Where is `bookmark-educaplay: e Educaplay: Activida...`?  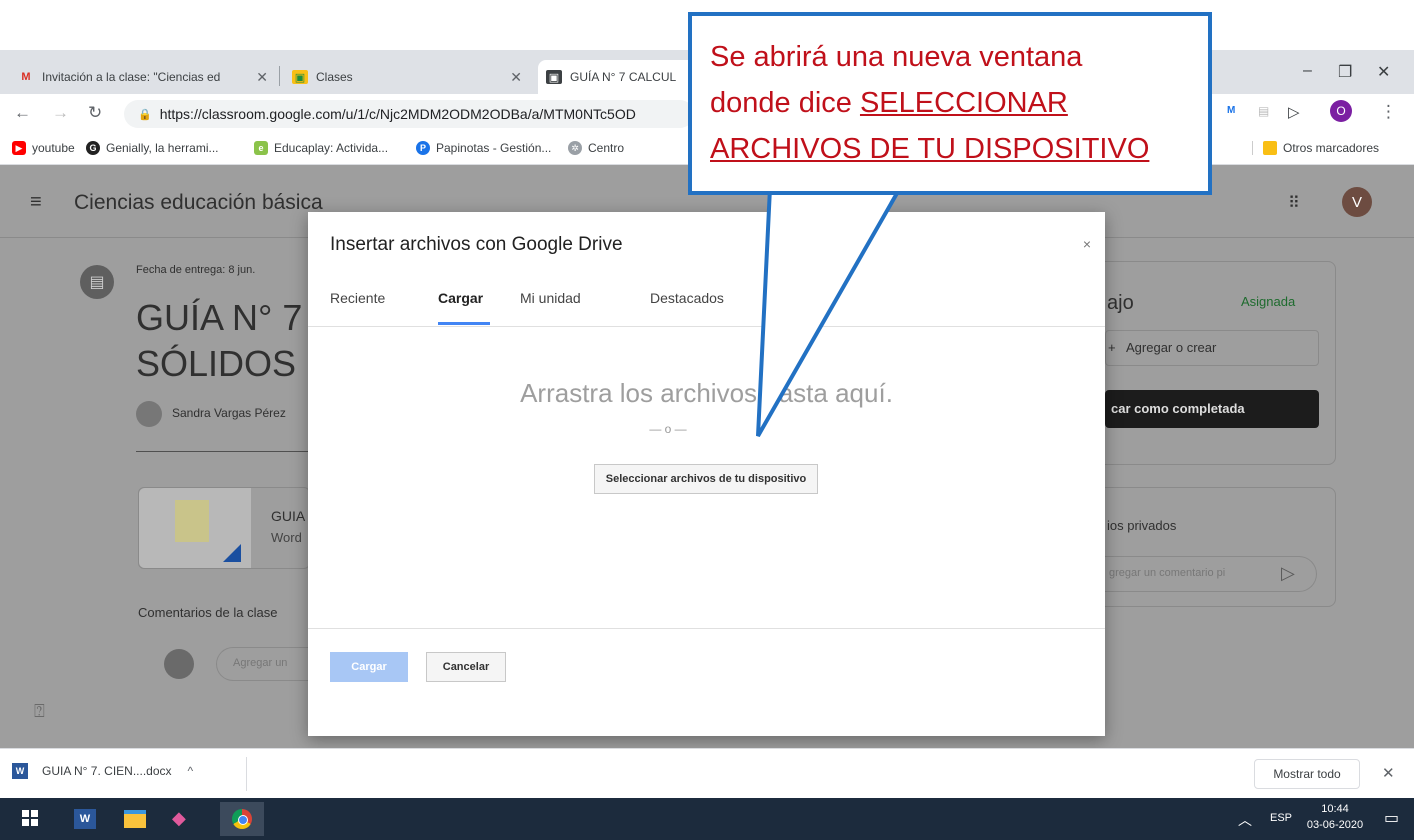
bookmark-educaplay: e Educaplay: Activida... is located at coordinates (321, 148).